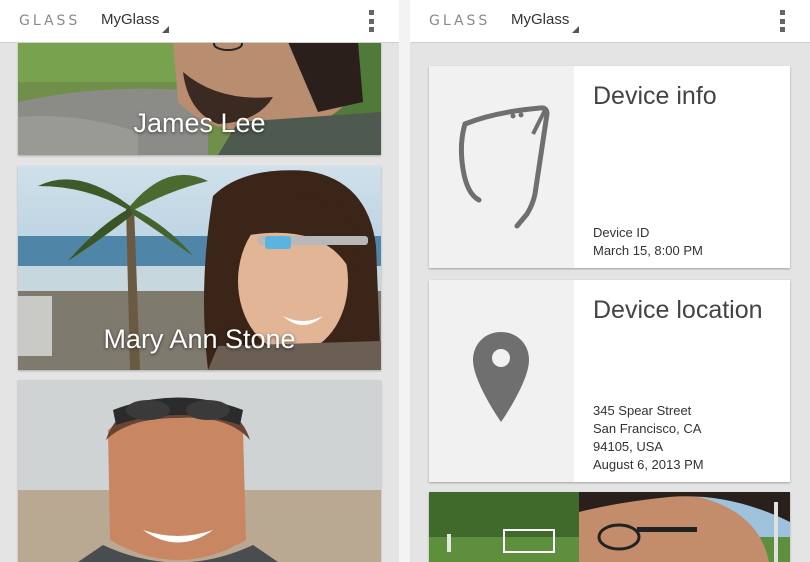 The height and width of the screenshot is (562, 810). What do you see at coordinates (199, 339) in the screenshot?
I see `contact-name: Mary Ann Stone` at bounding box center [199, 339].